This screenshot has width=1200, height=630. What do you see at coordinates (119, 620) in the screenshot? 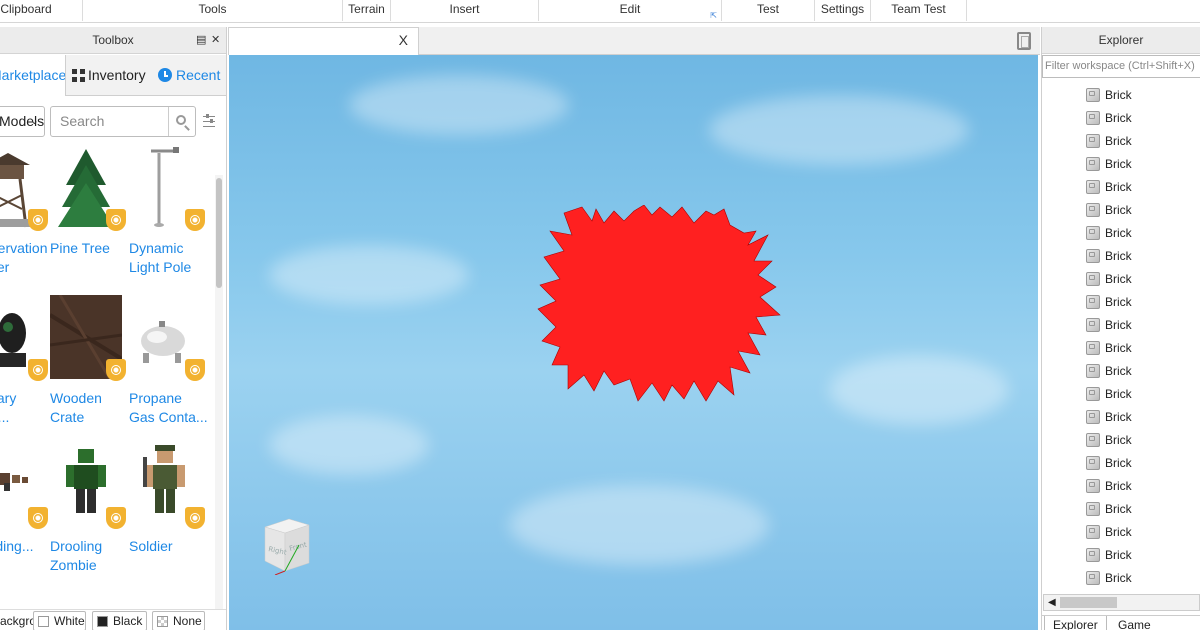
I see `bg-black-button: Black` at bounding box center [119, 620].